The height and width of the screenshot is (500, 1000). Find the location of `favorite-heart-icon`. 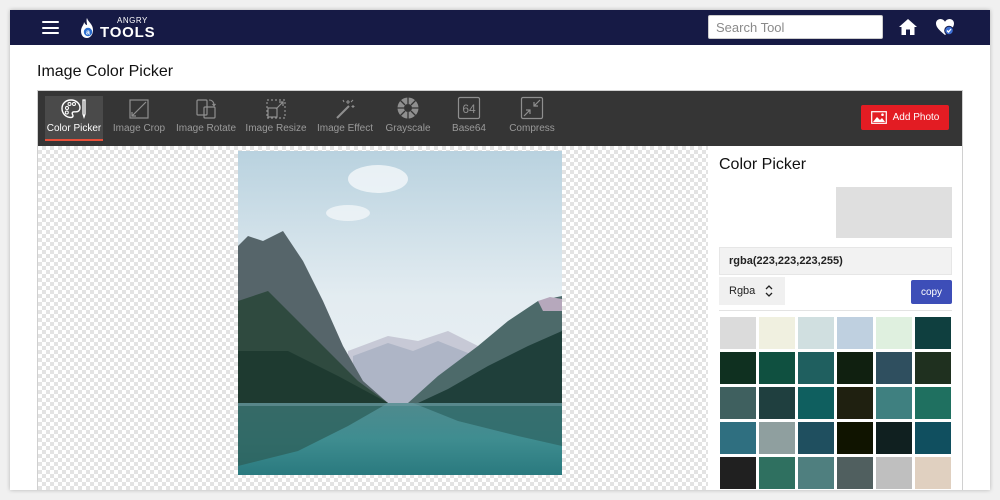

favorite-heart-icon is located at coordinates (945, 27).